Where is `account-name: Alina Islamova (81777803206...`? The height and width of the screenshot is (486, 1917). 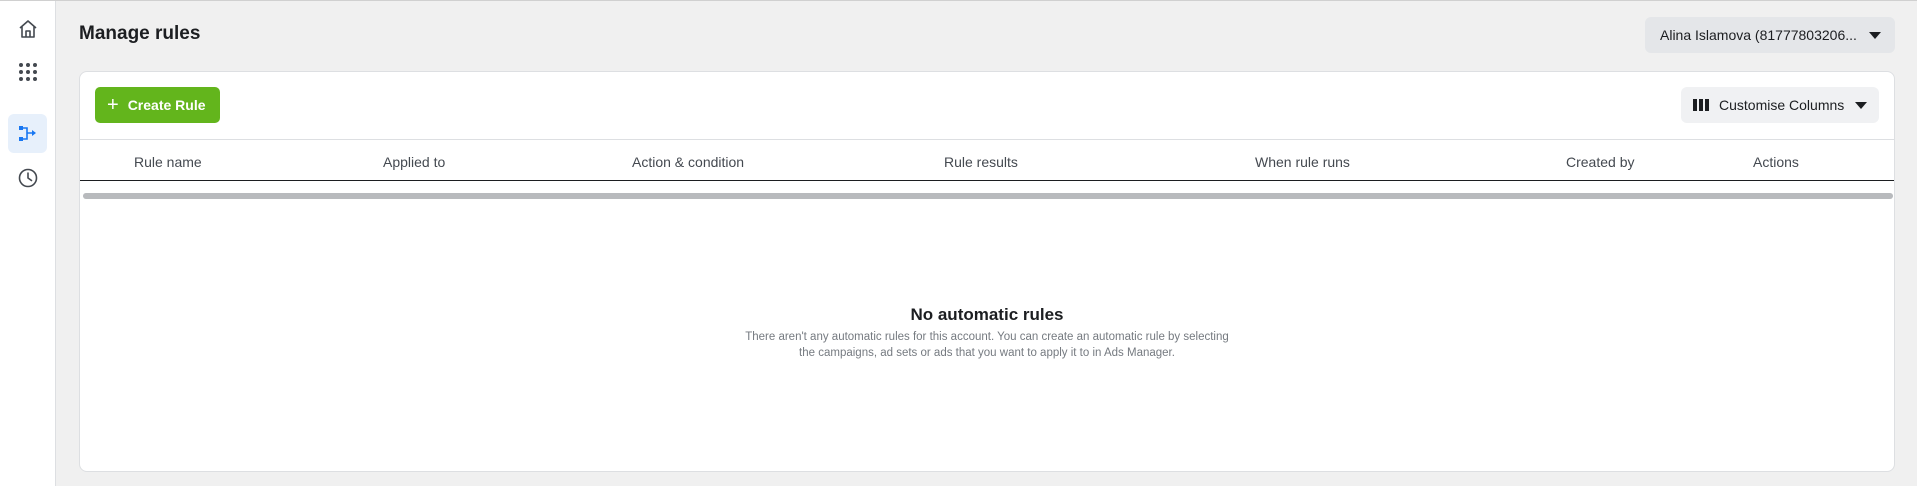
account-name: Alina Islamova (81777803206... is located at coordinates (1758, 35).